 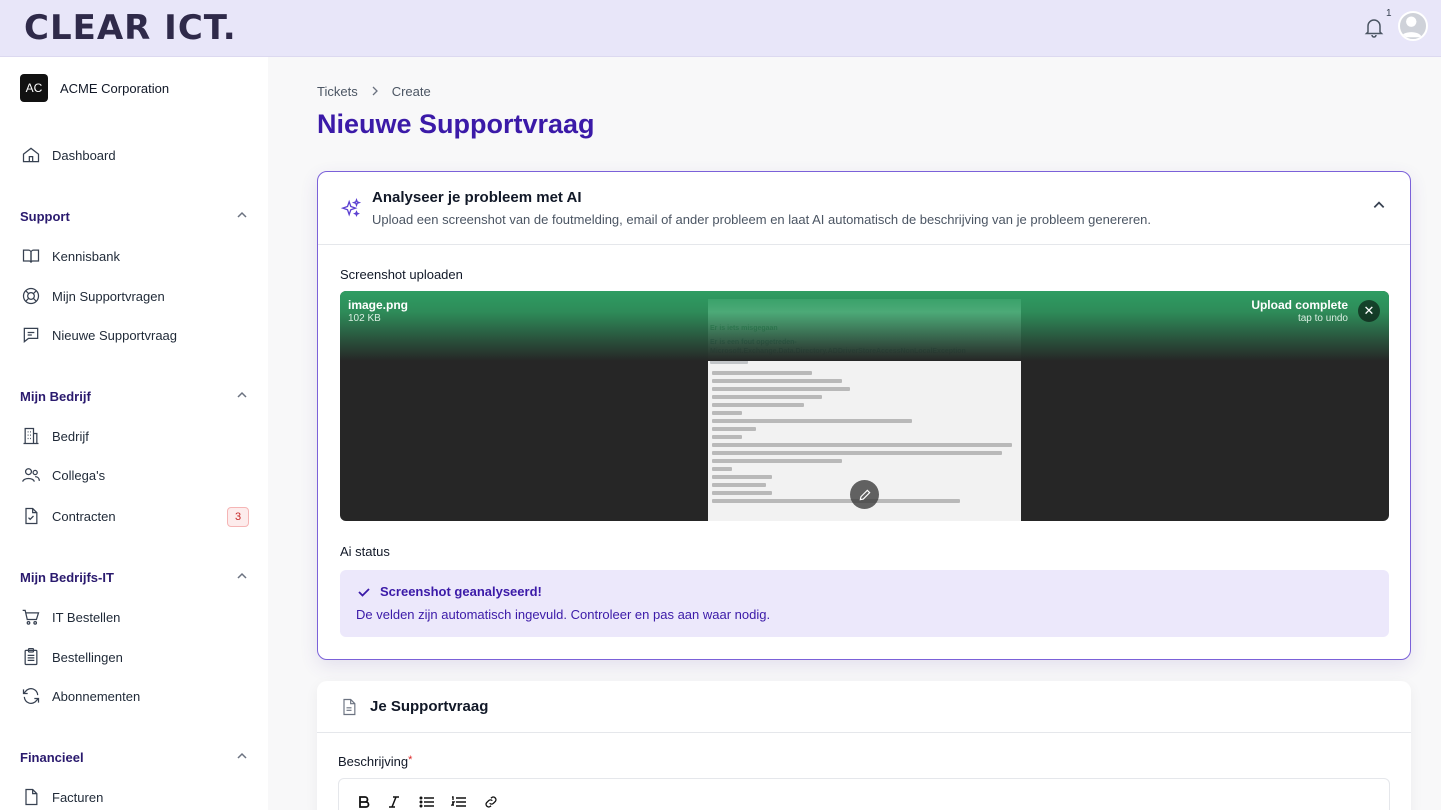 What do you see at coordinates (394, 801) in the screenshot?
I see `italic-icon` at bounding box center [394, 801].